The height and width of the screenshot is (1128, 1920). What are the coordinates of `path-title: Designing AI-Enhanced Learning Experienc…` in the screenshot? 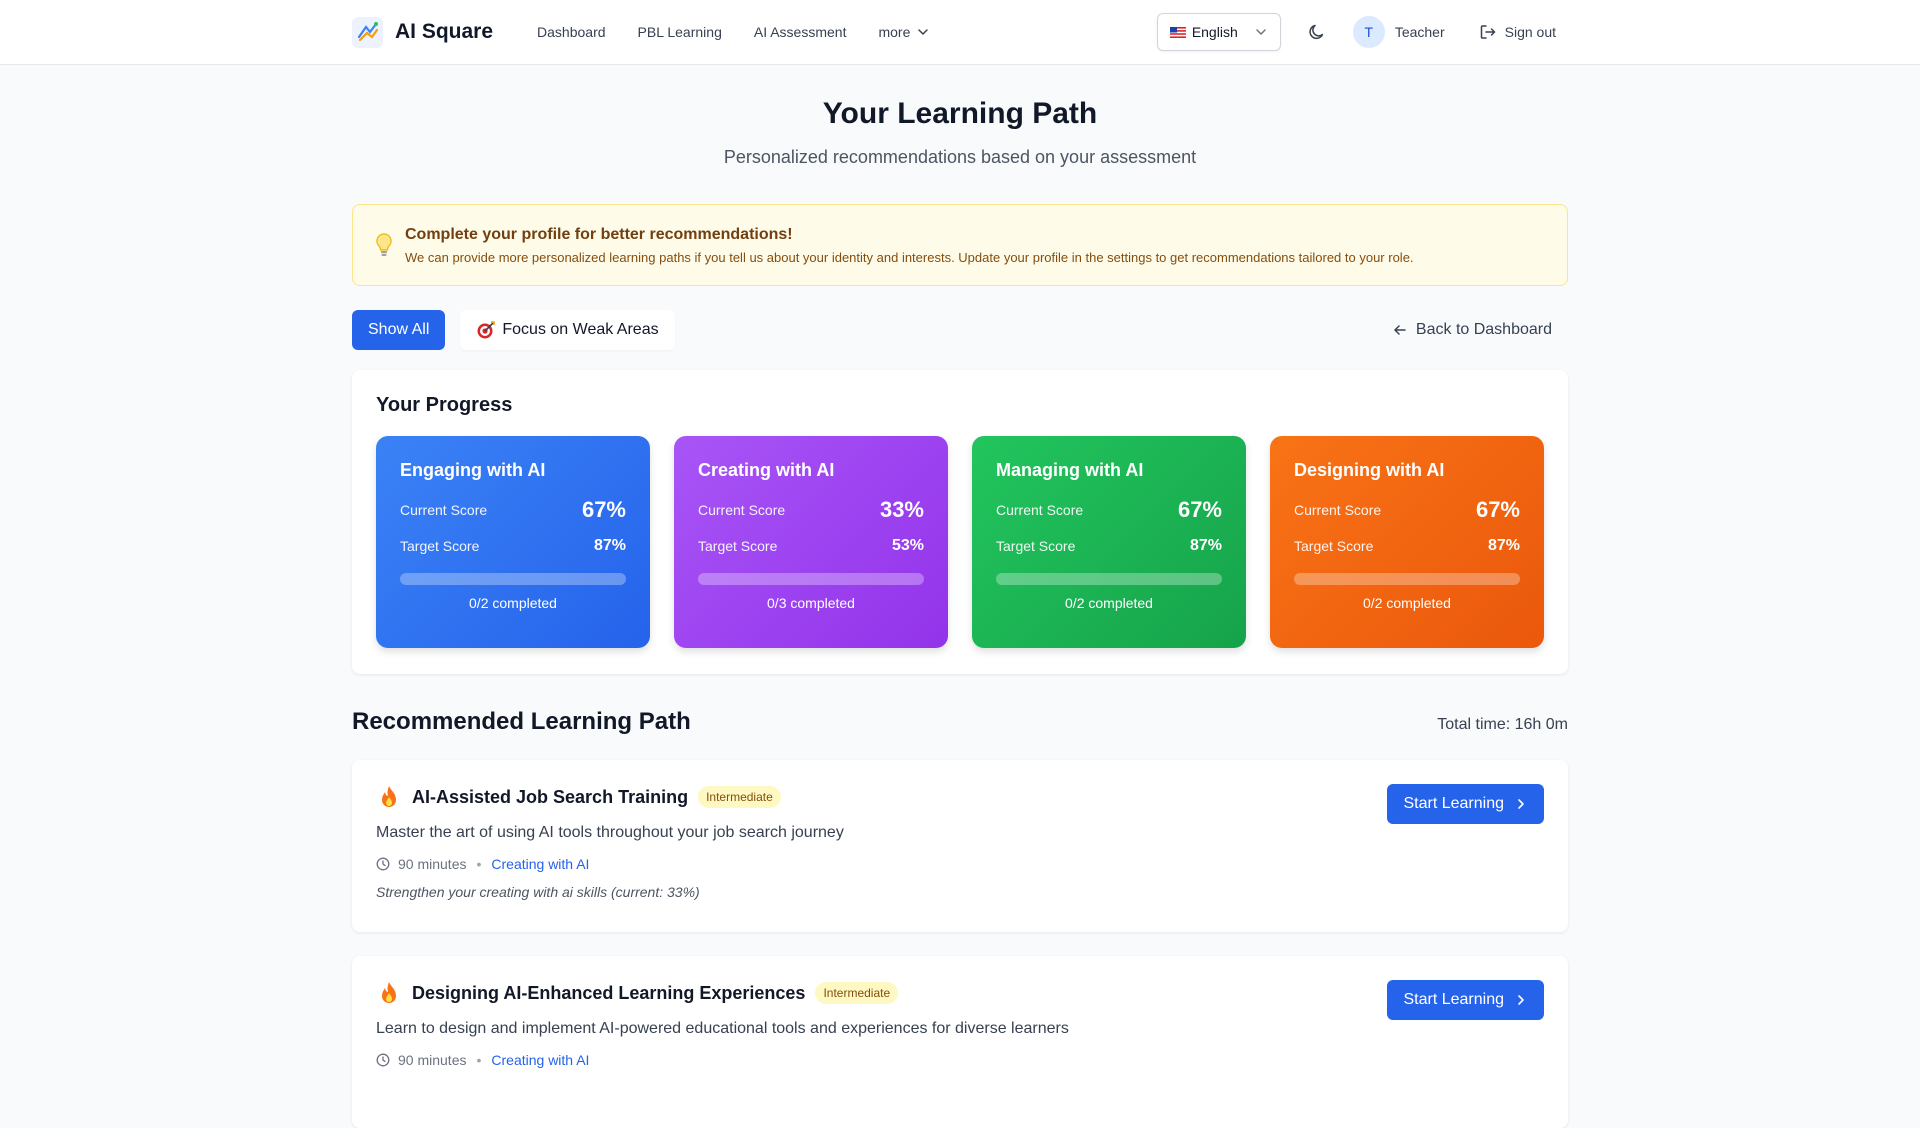 It's located at (608, 993).